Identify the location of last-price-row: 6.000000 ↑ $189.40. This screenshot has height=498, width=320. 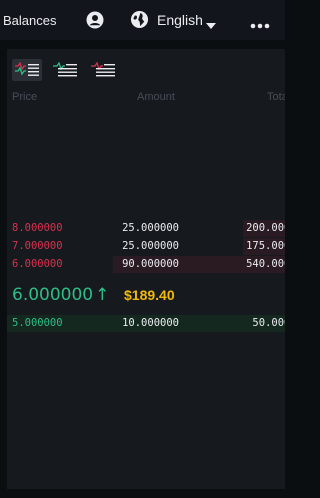
(146, 295).